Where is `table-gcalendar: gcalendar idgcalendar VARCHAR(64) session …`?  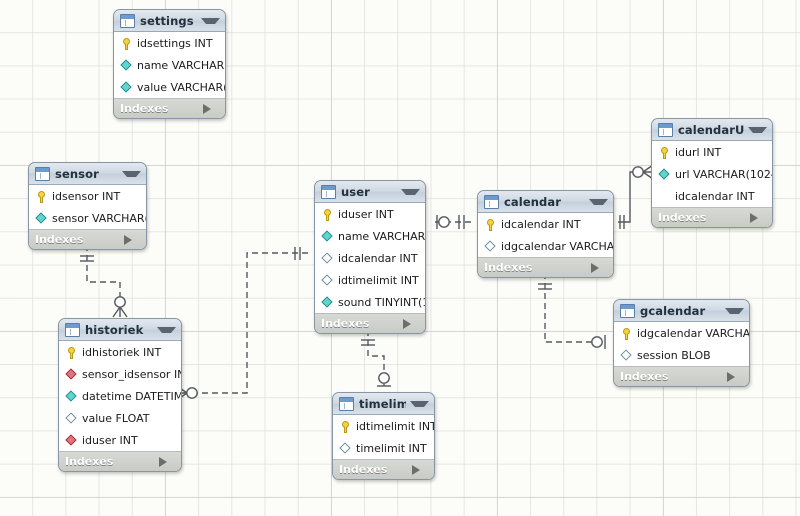 table-gcalendar: gcalendar idgcalendar VARCHAR(64) session … is located at coordinates (681, 343).